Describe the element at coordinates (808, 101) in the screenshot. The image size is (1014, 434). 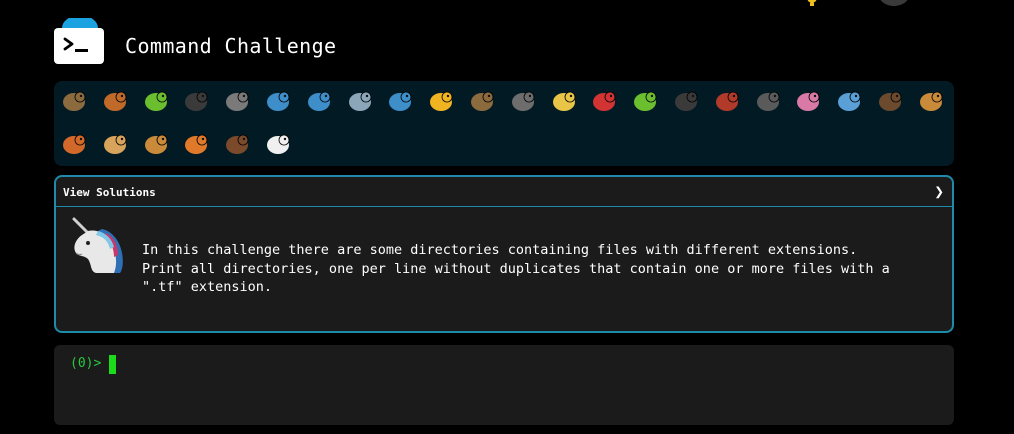
I see `worm-icon` at that location.